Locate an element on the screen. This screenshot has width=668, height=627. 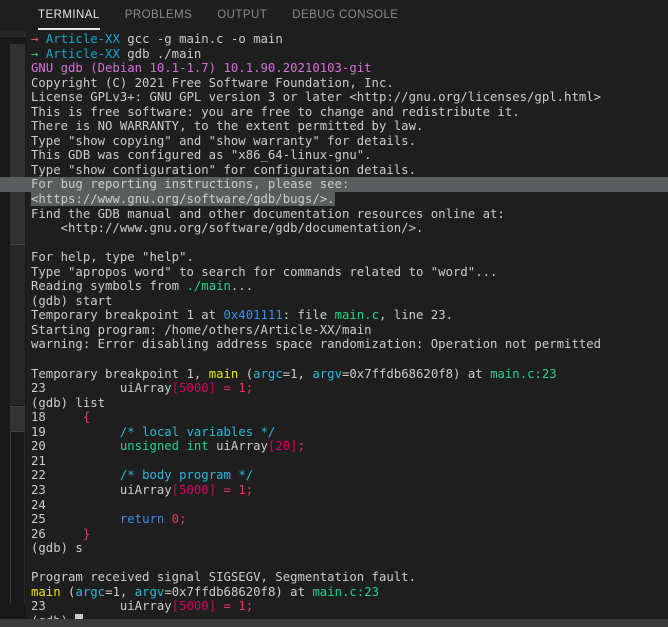
source-lineno: 20 is located at coordinates (38, 446).